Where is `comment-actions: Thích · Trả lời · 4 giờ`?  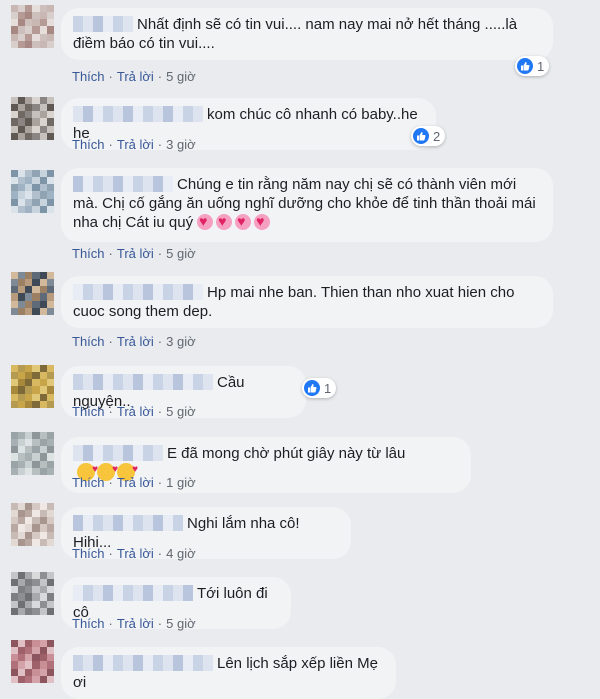
comment-actions: Thích · Trả lời · 4 giờ is located at coordinates (134, 554).